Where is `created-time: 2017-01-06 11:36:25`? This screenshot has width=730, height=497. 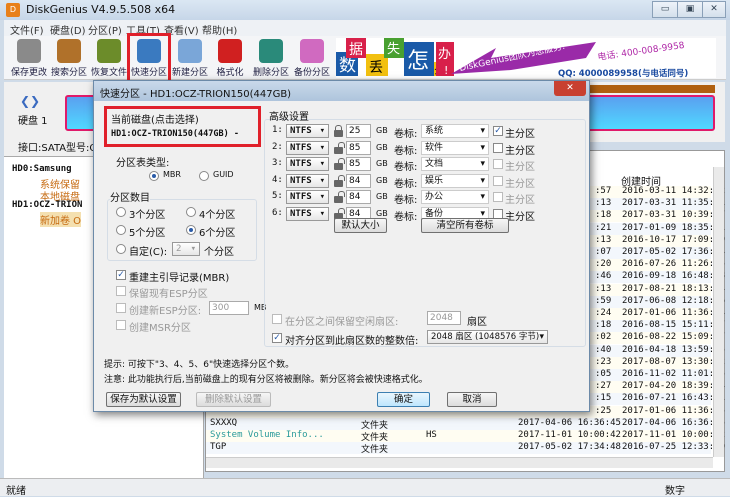 created-time: 2017-01-06 11:36:25 is located at coordinates (673, 410).